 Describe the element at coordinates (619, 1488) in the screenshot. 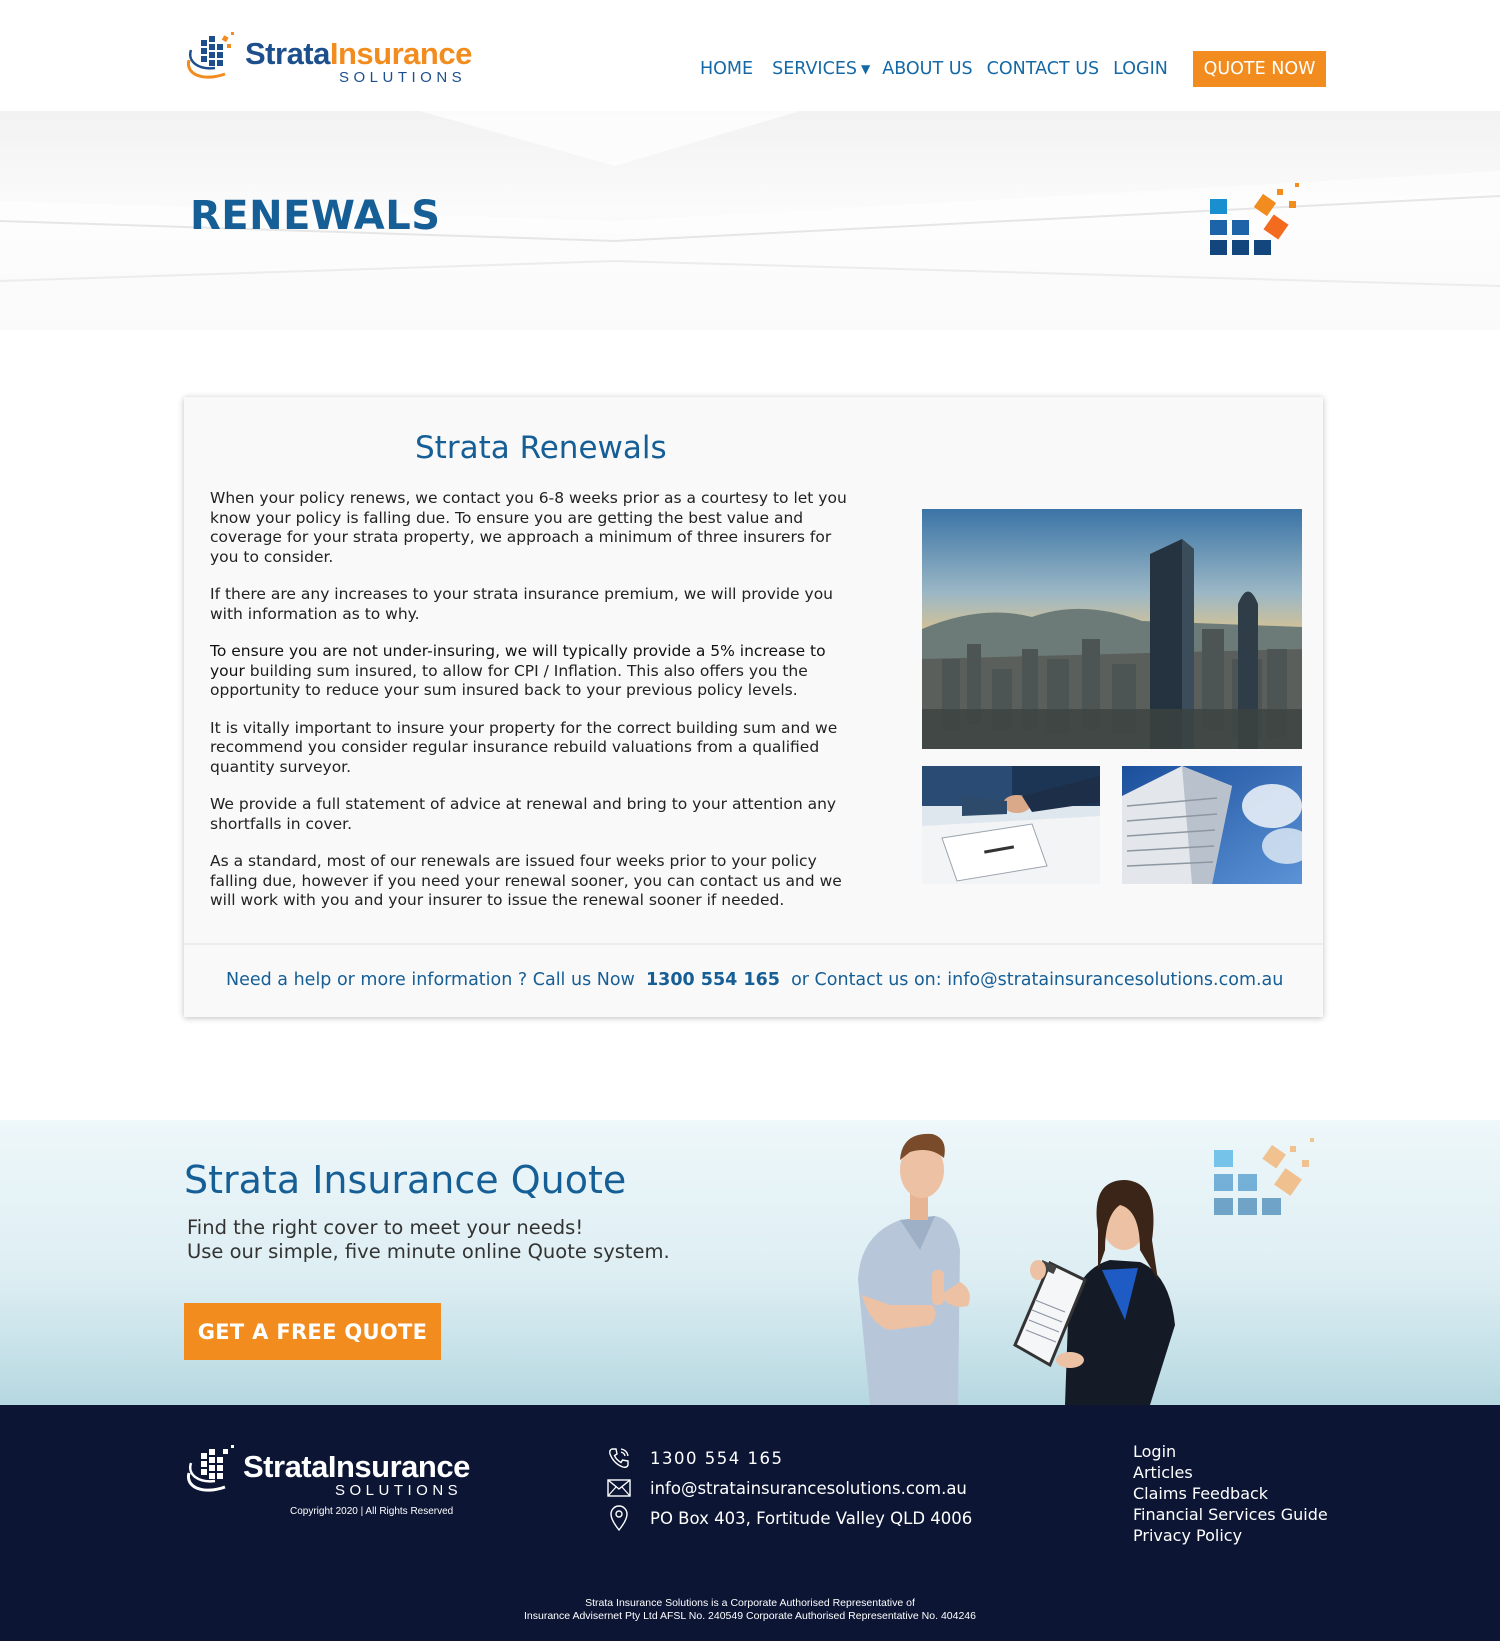

I see `mail-icon` at that location.